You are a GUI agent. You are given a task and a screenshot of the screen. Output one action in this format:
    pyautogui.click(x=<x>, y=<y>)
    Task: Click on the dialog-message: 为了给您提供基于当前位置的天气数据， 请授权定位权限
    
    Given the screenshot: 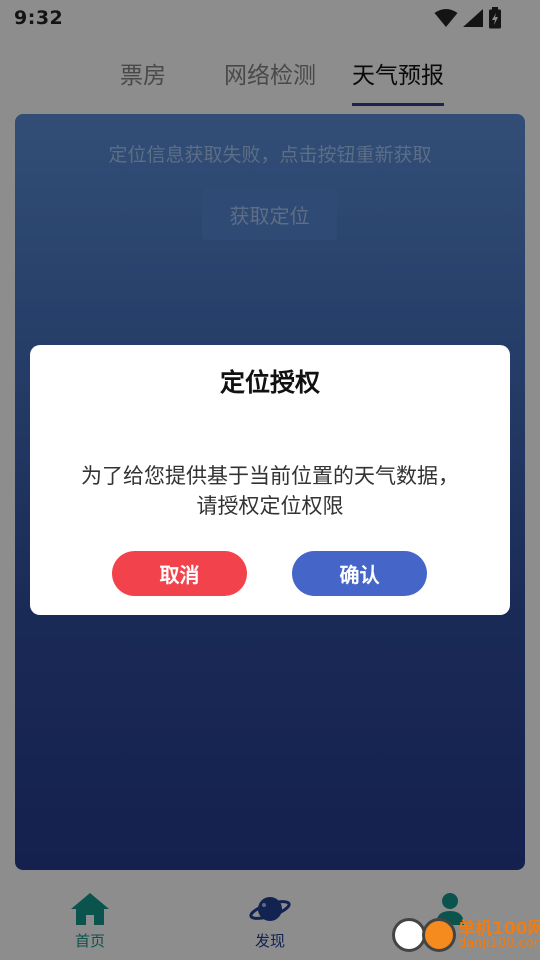 What is the action you would take?
    pyautogui.click(x=270, y=491)
    